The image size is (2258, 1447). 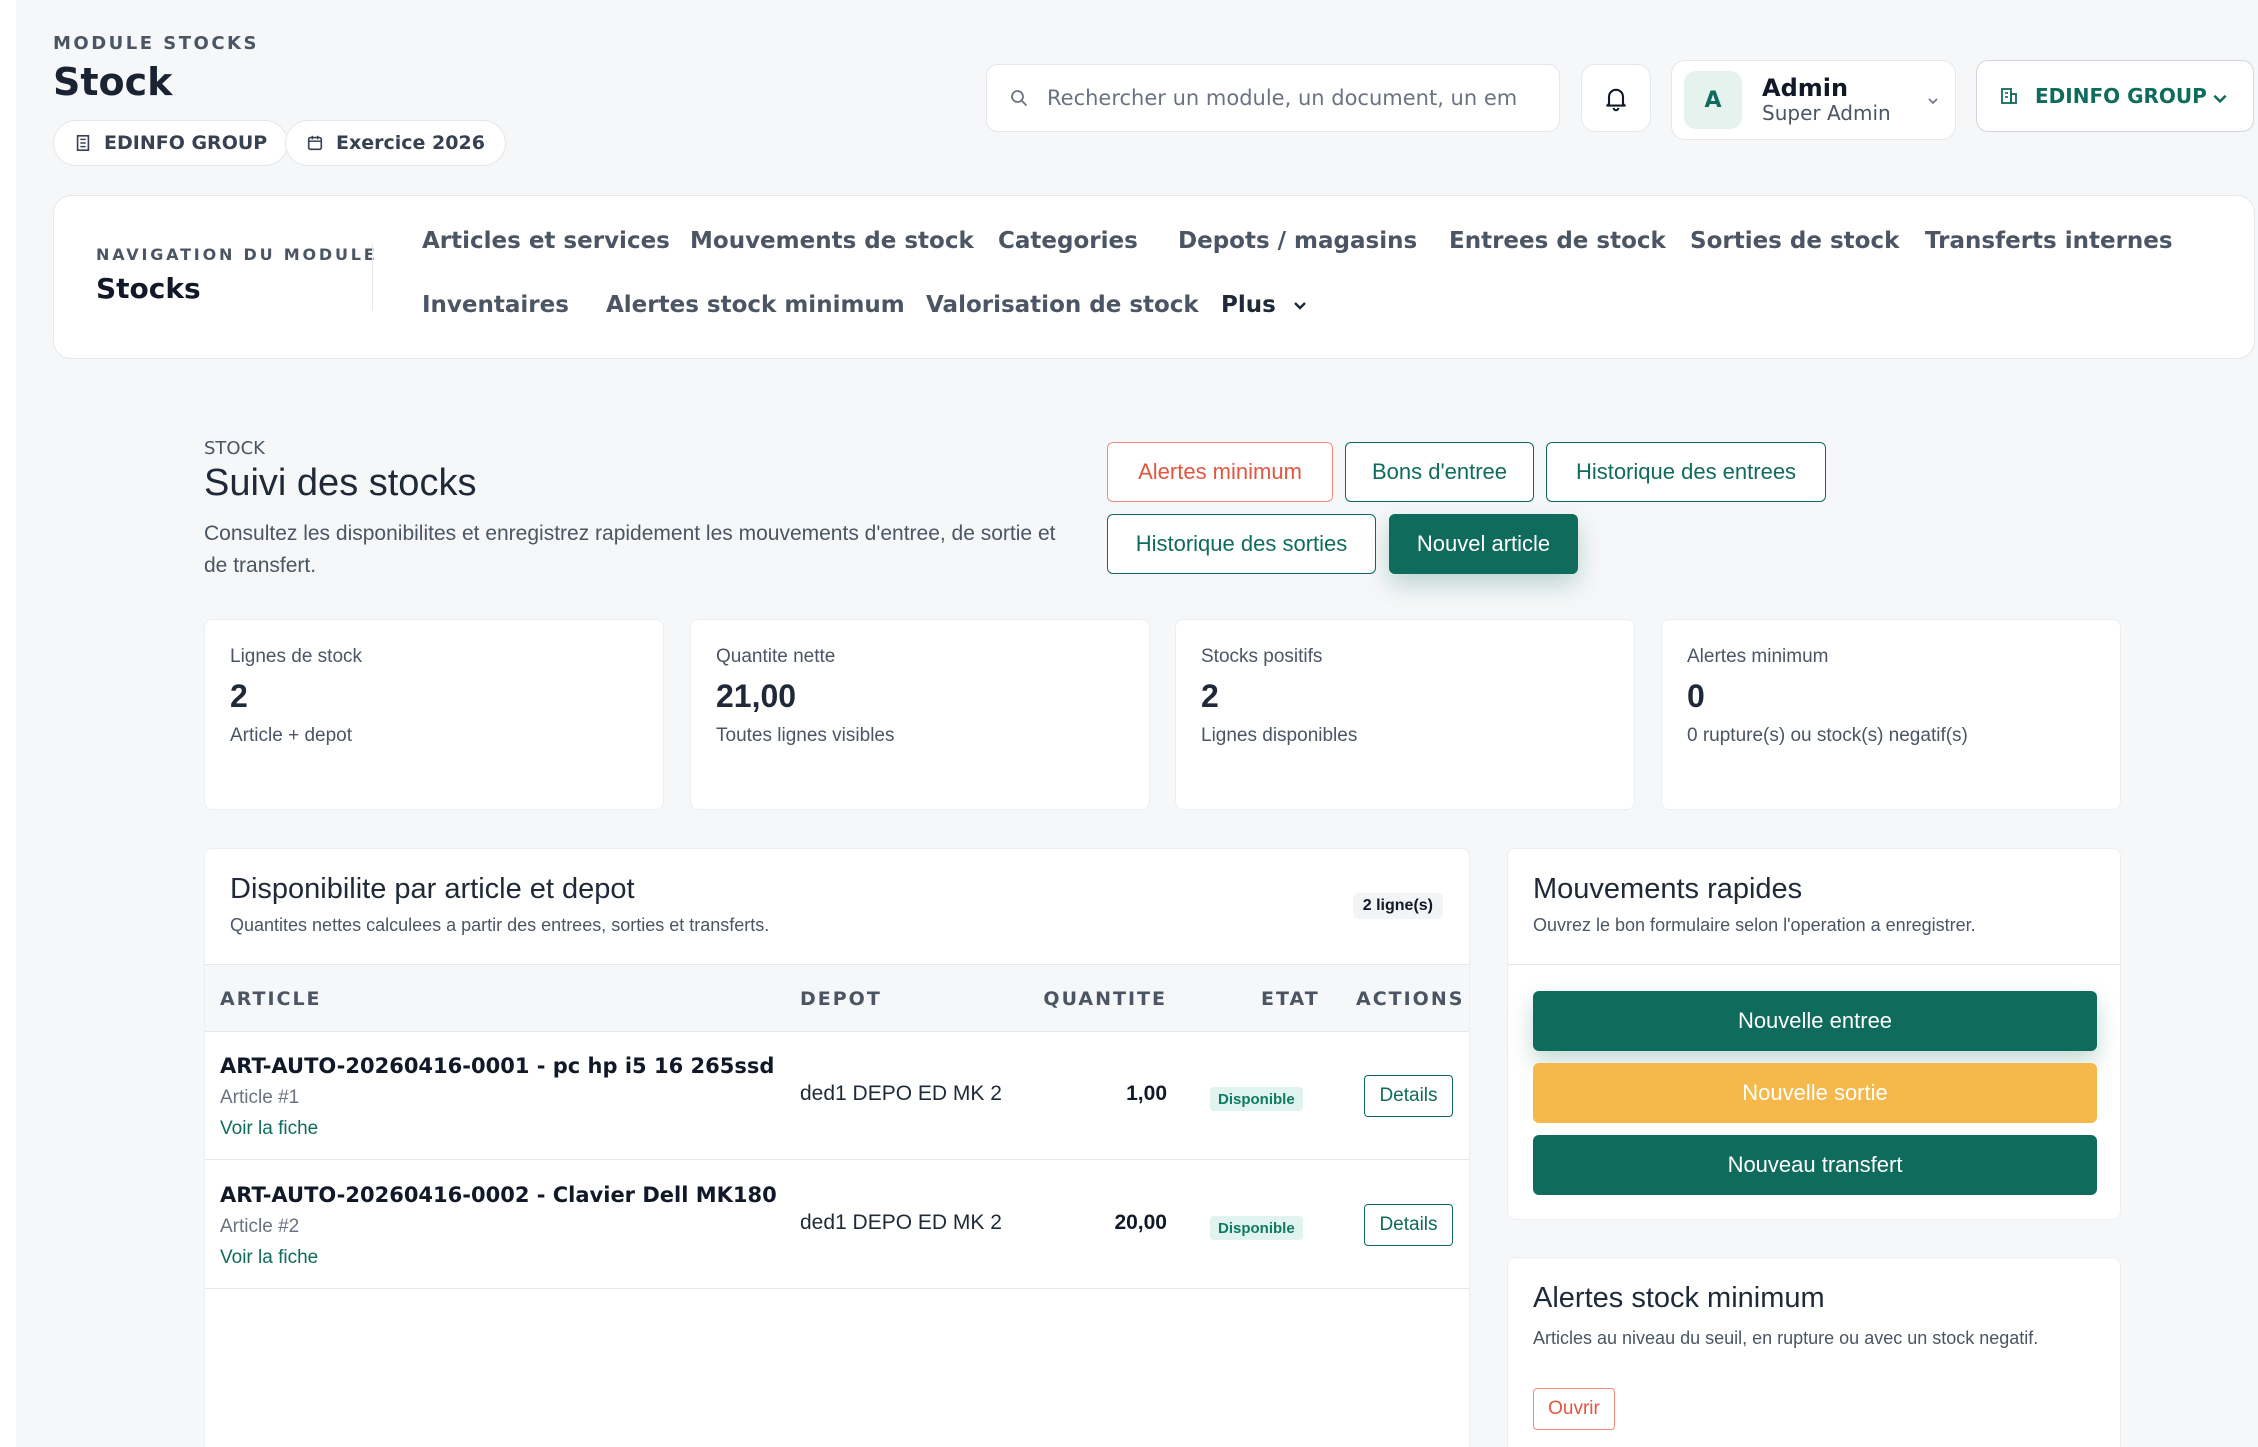 I want to click on breadcrumb: STOCK, so click(x=234, y=448).